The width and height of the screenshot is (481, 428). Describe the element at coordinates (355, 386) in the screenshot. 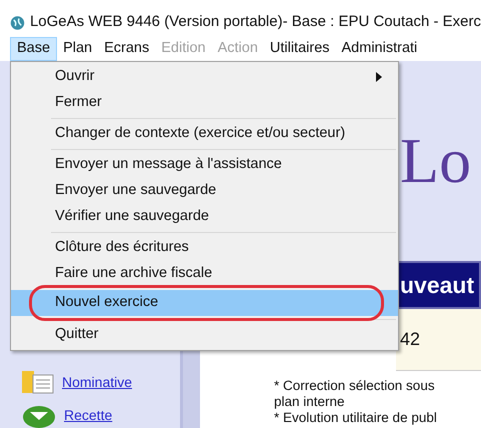

I see `note-line: * Correction sélection sous` at that location.